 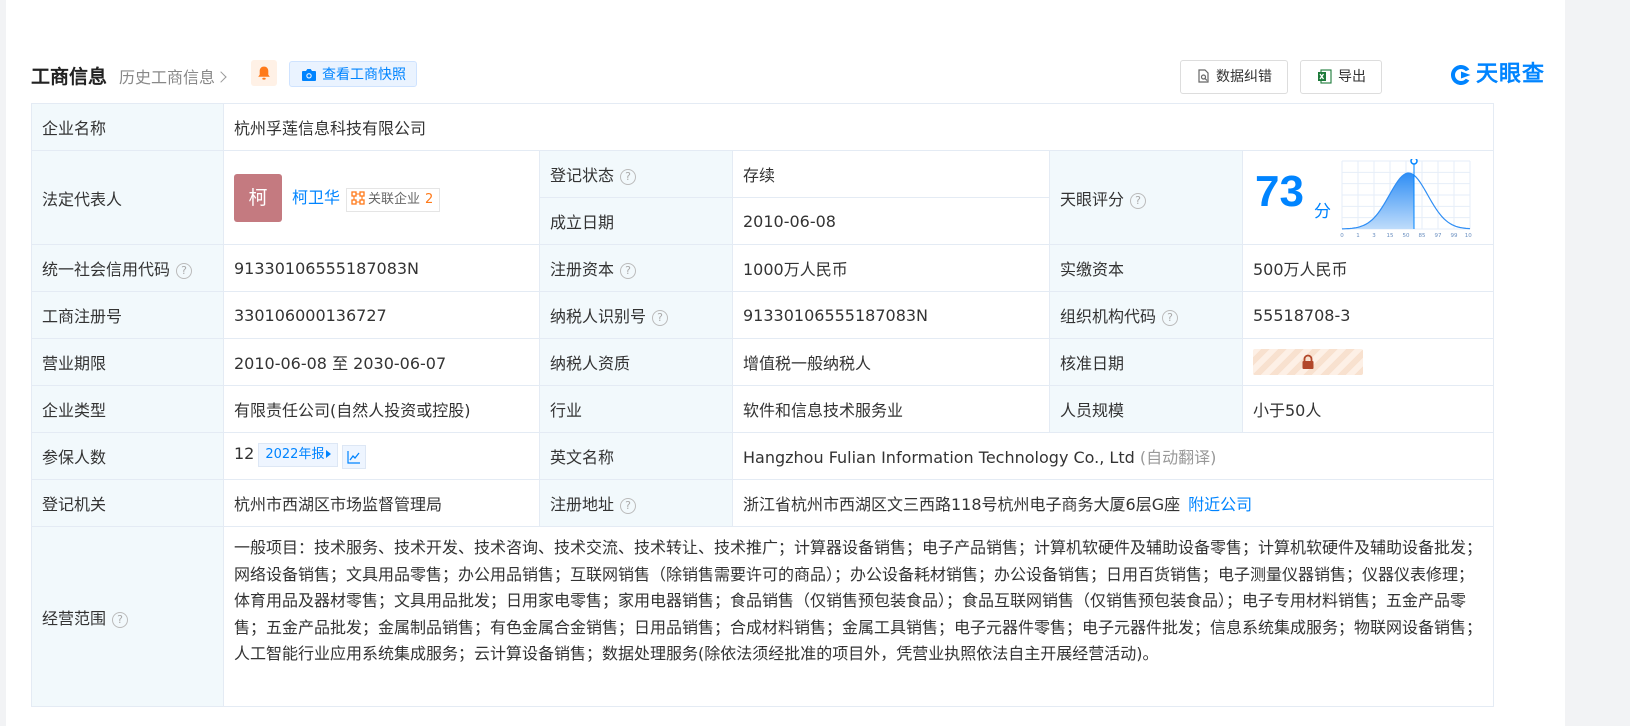 I want to click on reg-address-value: 浙江省杭州市西湖区文三西路118号杭州电子商务大厦6层G座, so click(x=962, y=504).